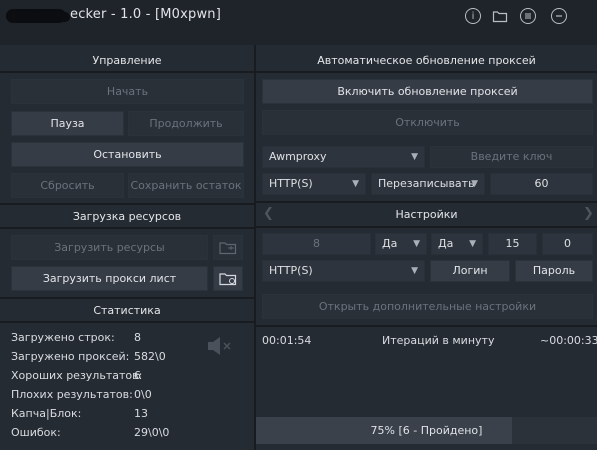  What do you see at coordinates (559, 16) in the screenshot?
I see `minimize-icon` at bounding box center [559, 16].